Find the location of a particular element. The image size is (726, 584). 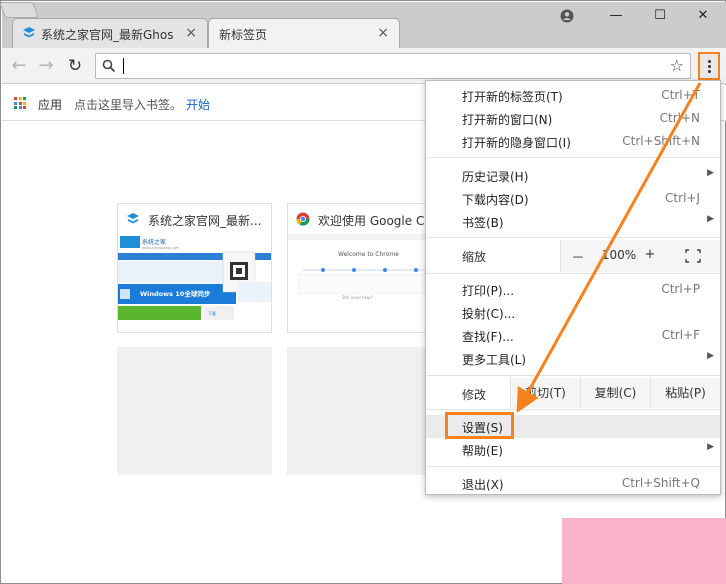

zoom-level: 100% is located at coordinates (619, 255).